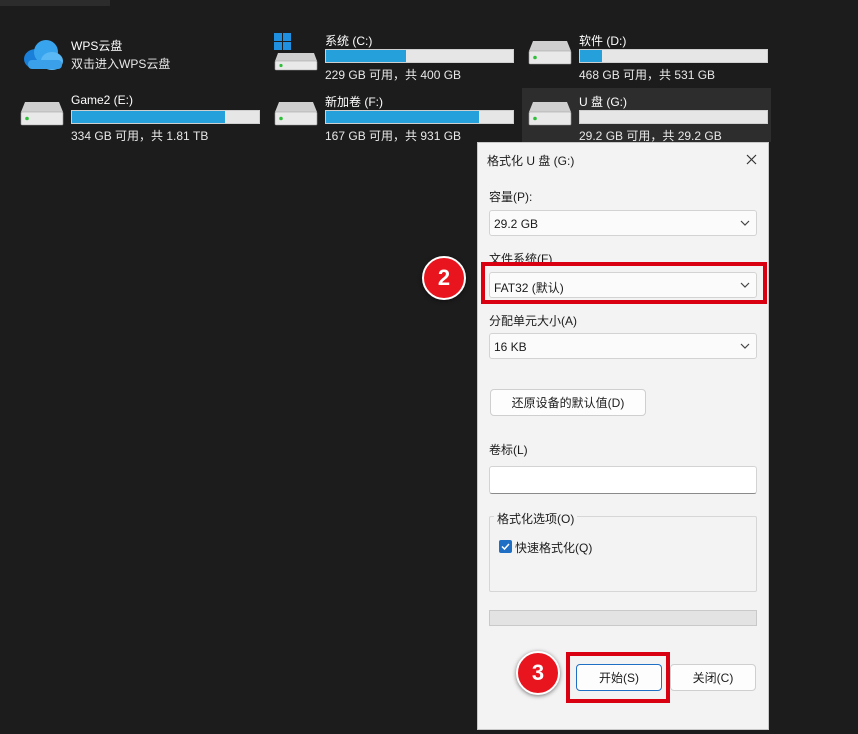 The width and height of the screenshot is (858, 734). What do you see at coordinates (751, 159) in the screenshot?
I see `close-icon` at bounding box center [751, 159].